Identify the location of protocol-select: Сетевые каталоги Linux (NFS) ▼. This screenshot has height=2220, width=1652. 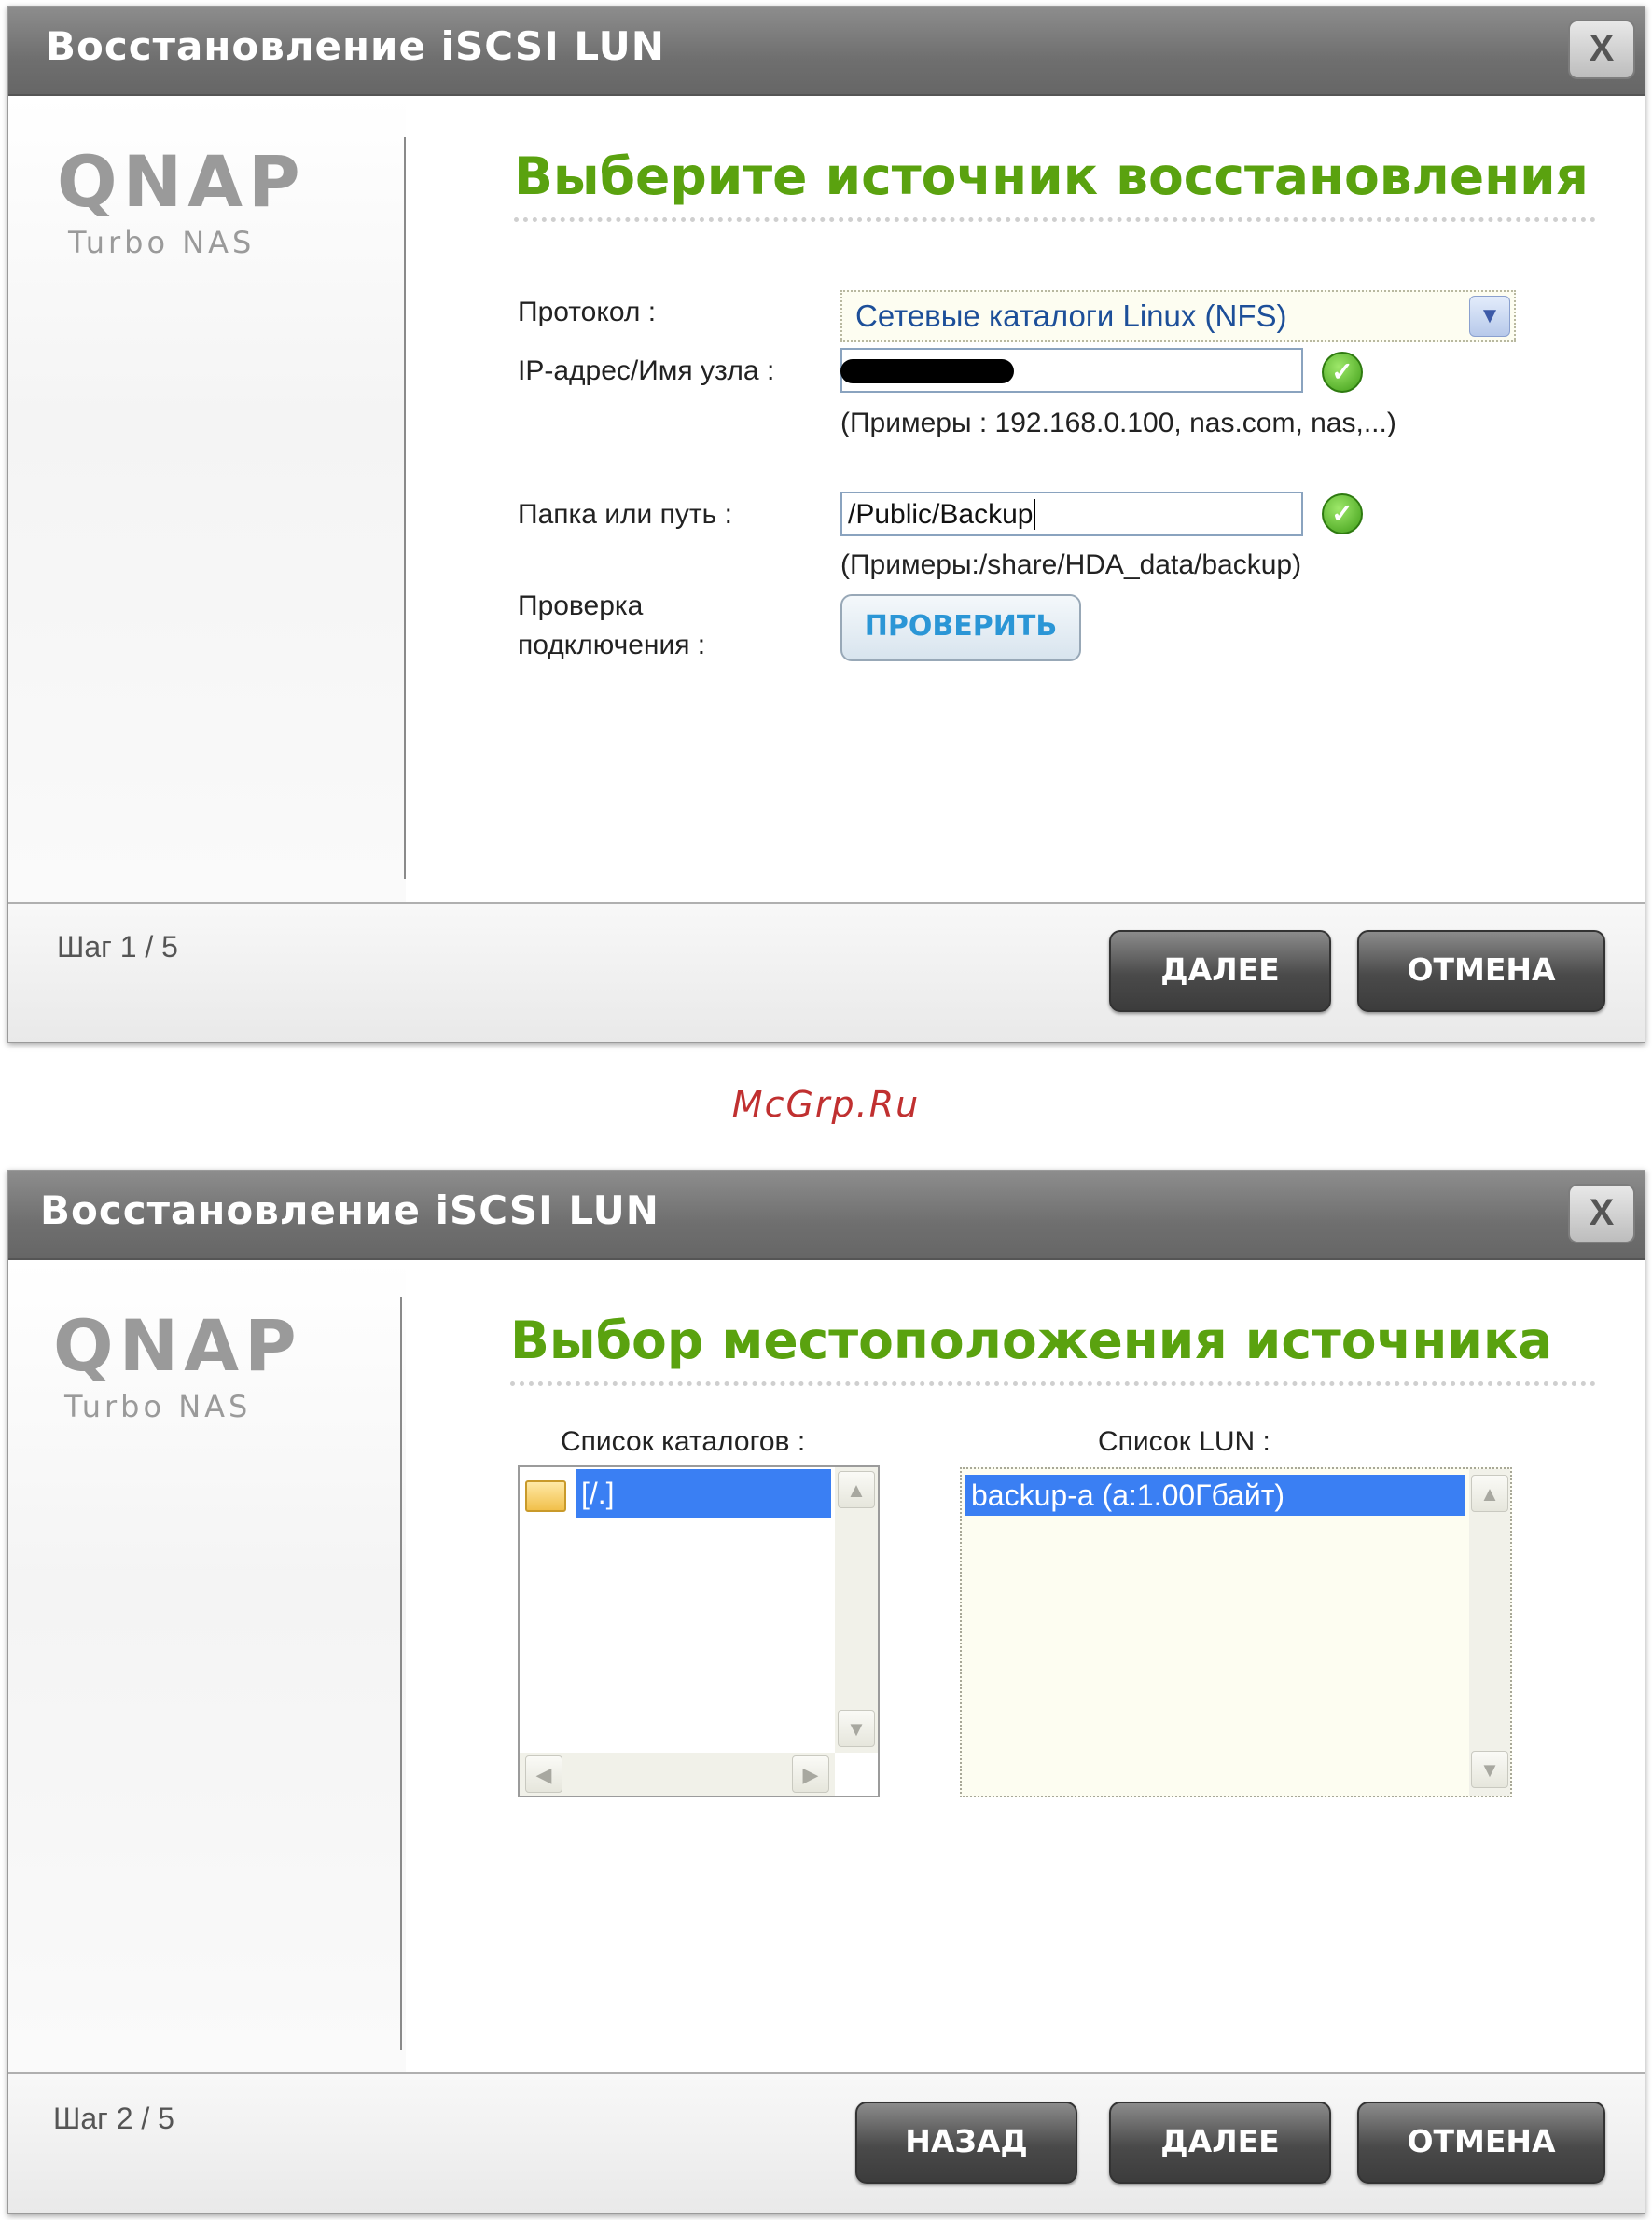
(1178, 316).